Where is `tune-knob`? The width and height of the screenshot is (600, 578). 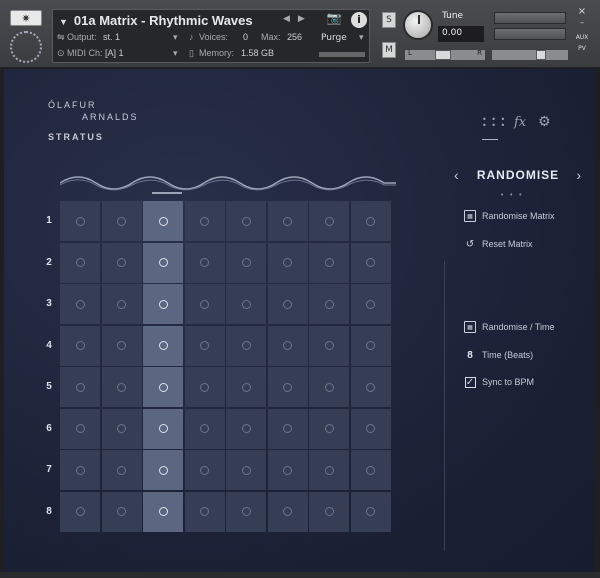
tune-knob is located at coordinates (418, 25).